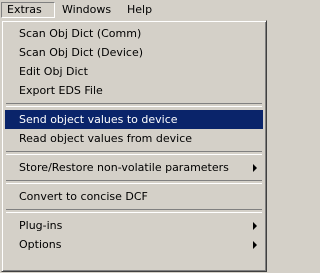  I want to click on menu-item-scan-obj-dict-comm: Scan Obj Dict (Comm), so click(134, 33).